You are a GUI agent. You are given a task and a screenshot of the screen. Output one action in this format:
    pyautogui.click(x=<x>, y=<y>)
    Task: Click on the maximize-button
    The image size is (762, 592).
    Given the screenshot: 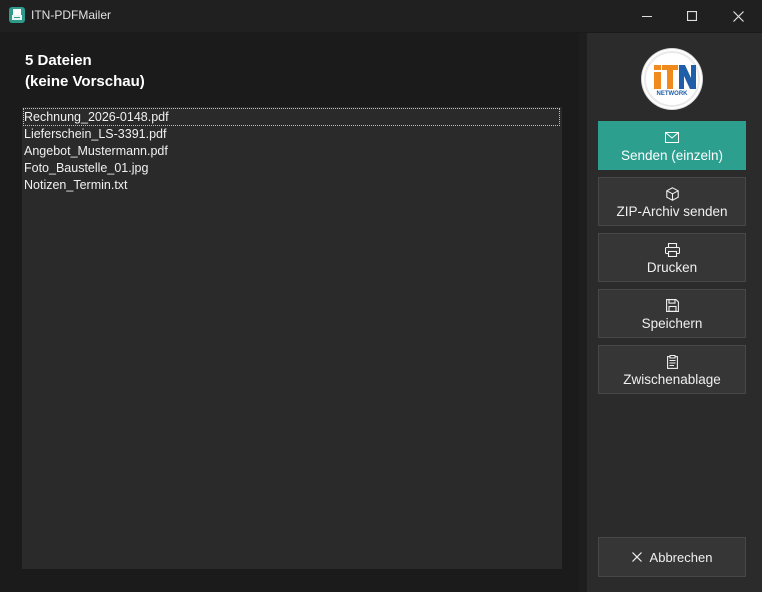 What is the action you would take?
    pyautogui.click(x=692, y=16)
    